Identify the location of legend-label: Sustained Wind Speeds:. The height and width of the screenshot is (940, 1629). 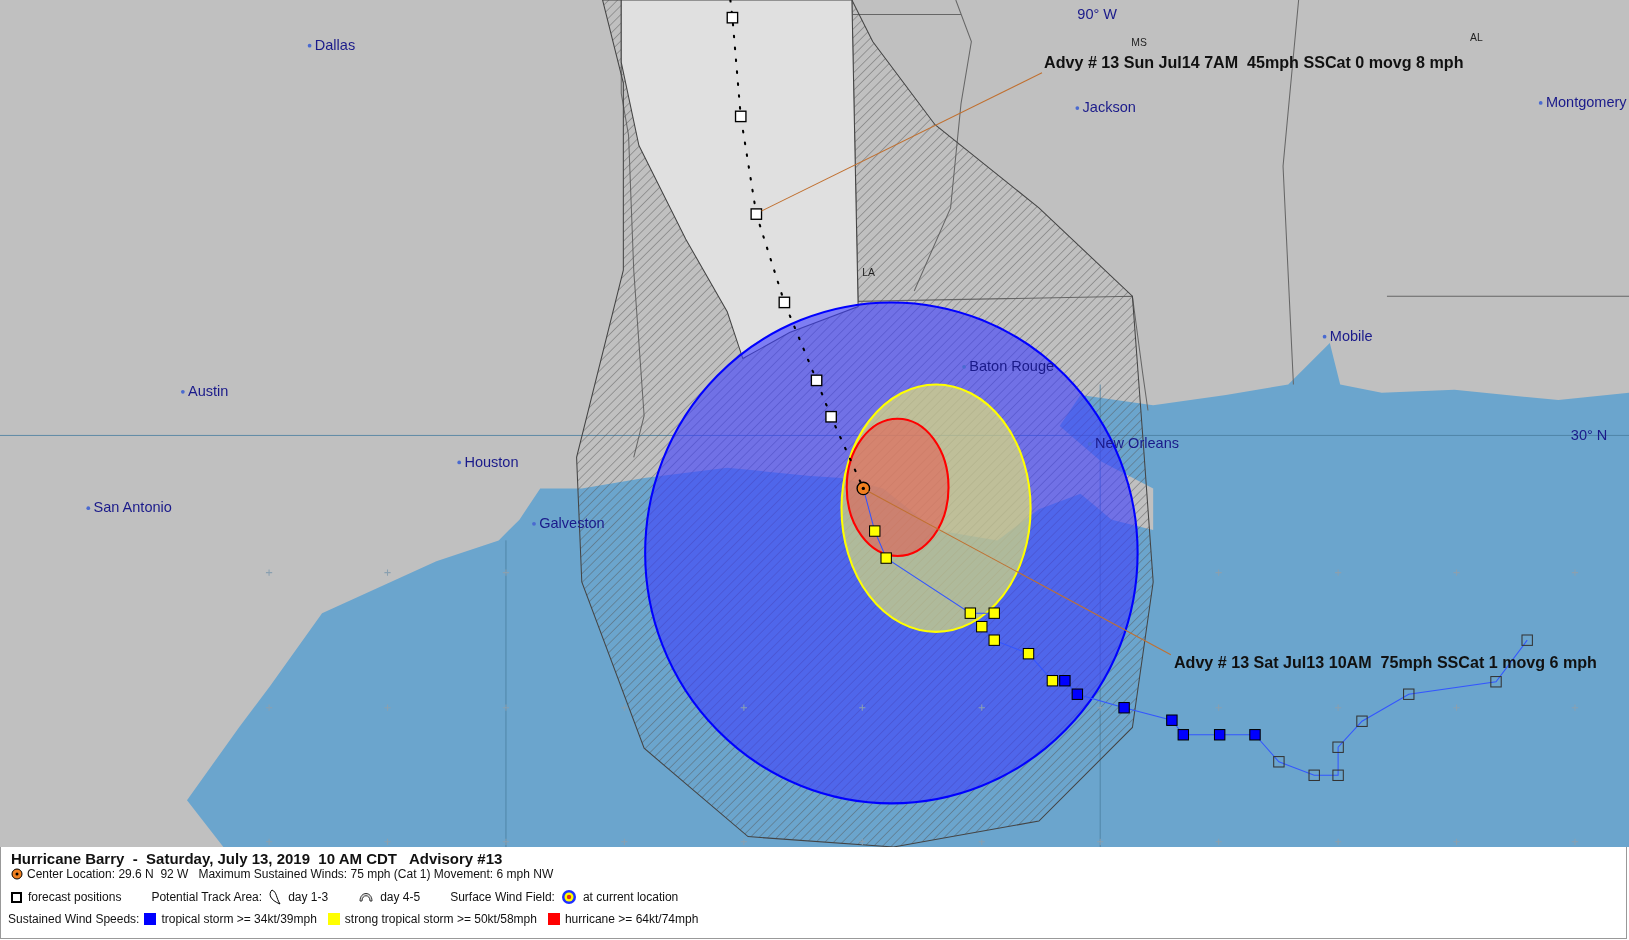
(74, 919).